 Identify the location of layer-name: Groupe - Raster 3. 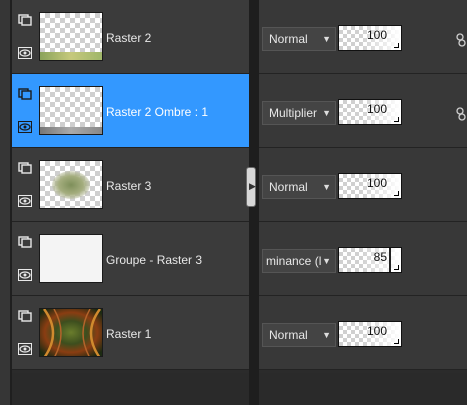
(154, 260).